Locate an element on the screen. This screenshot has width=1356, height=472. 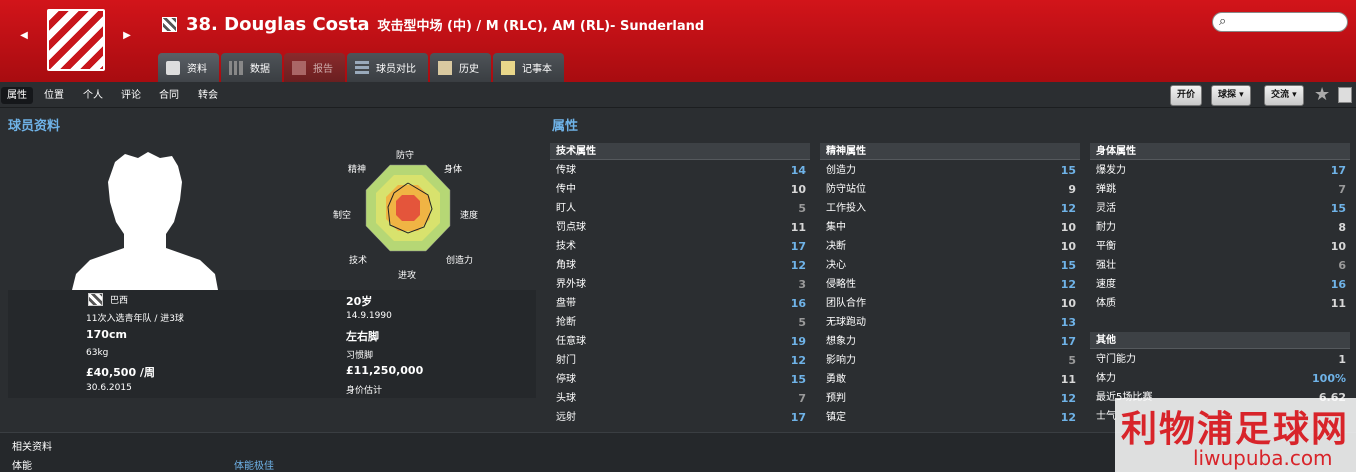
offer-button: 开价 is located at coordinates (1186, 95).